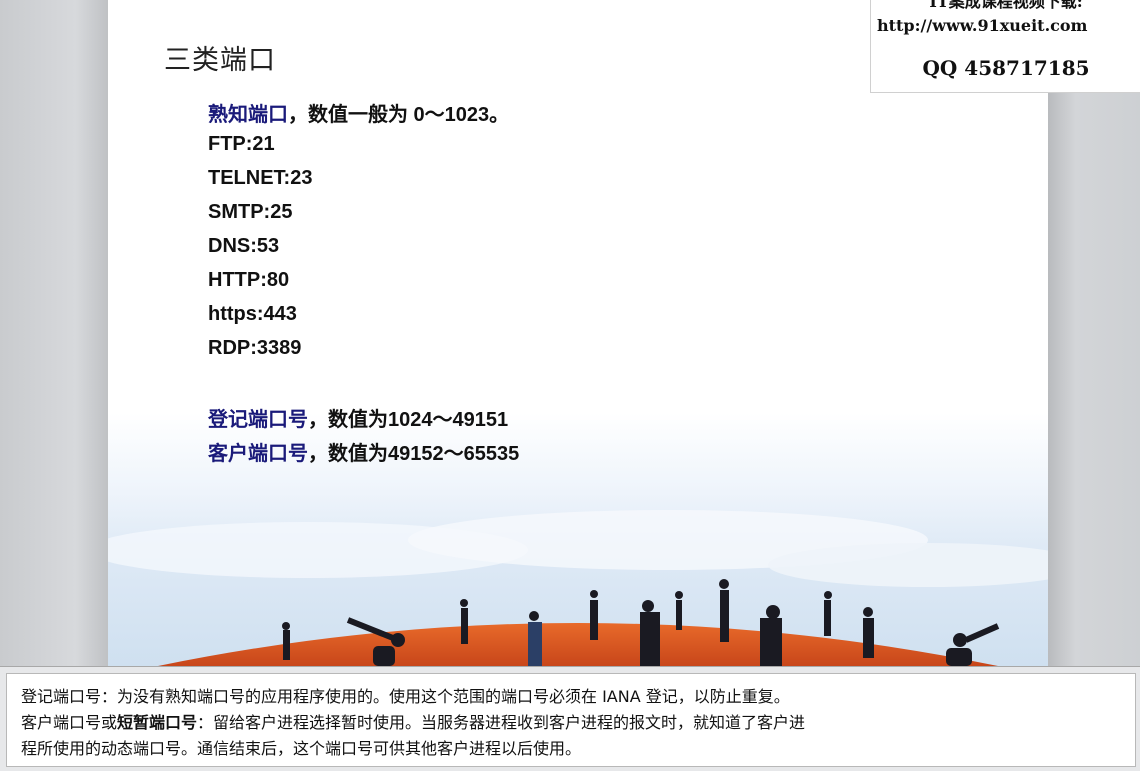 This screenshot has height=771, width=1140. I want to click on registered-ports-line: 登记端口号，数值为1024～49151, so click(358, 417).